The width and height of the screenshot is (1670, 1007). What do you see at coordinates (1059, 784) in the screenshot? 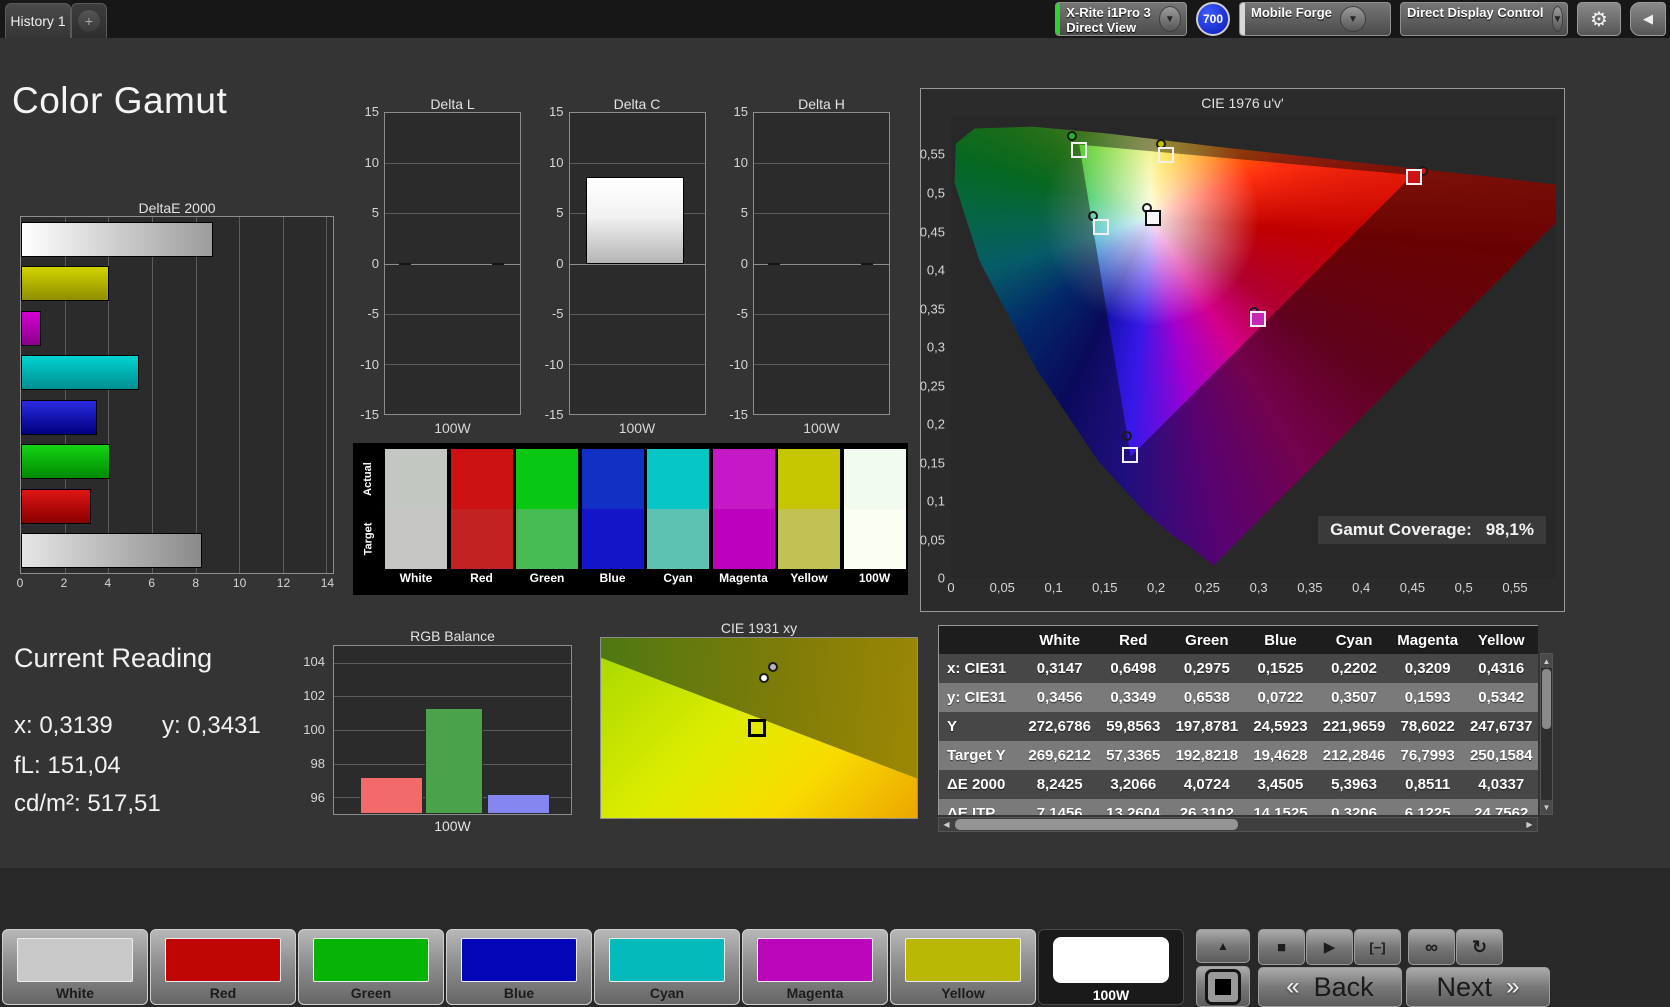
I see `table-value-cell: 8,2425` at bounding box center [1059, 784].